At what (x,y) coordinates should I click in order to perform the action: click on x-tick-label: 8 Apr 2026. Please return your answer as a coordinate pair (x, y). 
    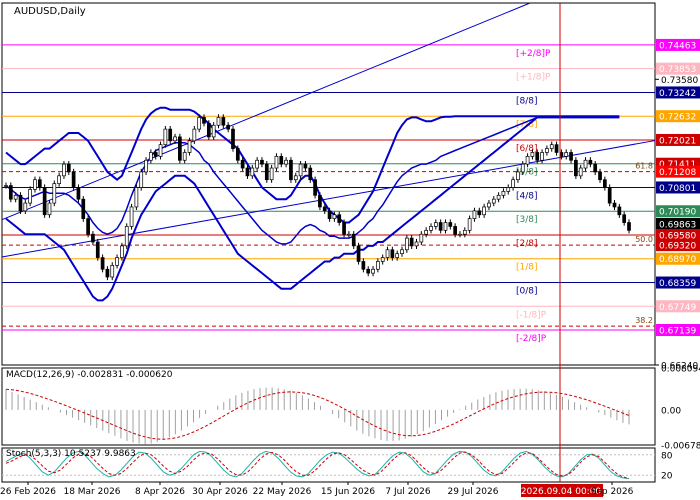
    Looking at the image, I should click on (160, 492).